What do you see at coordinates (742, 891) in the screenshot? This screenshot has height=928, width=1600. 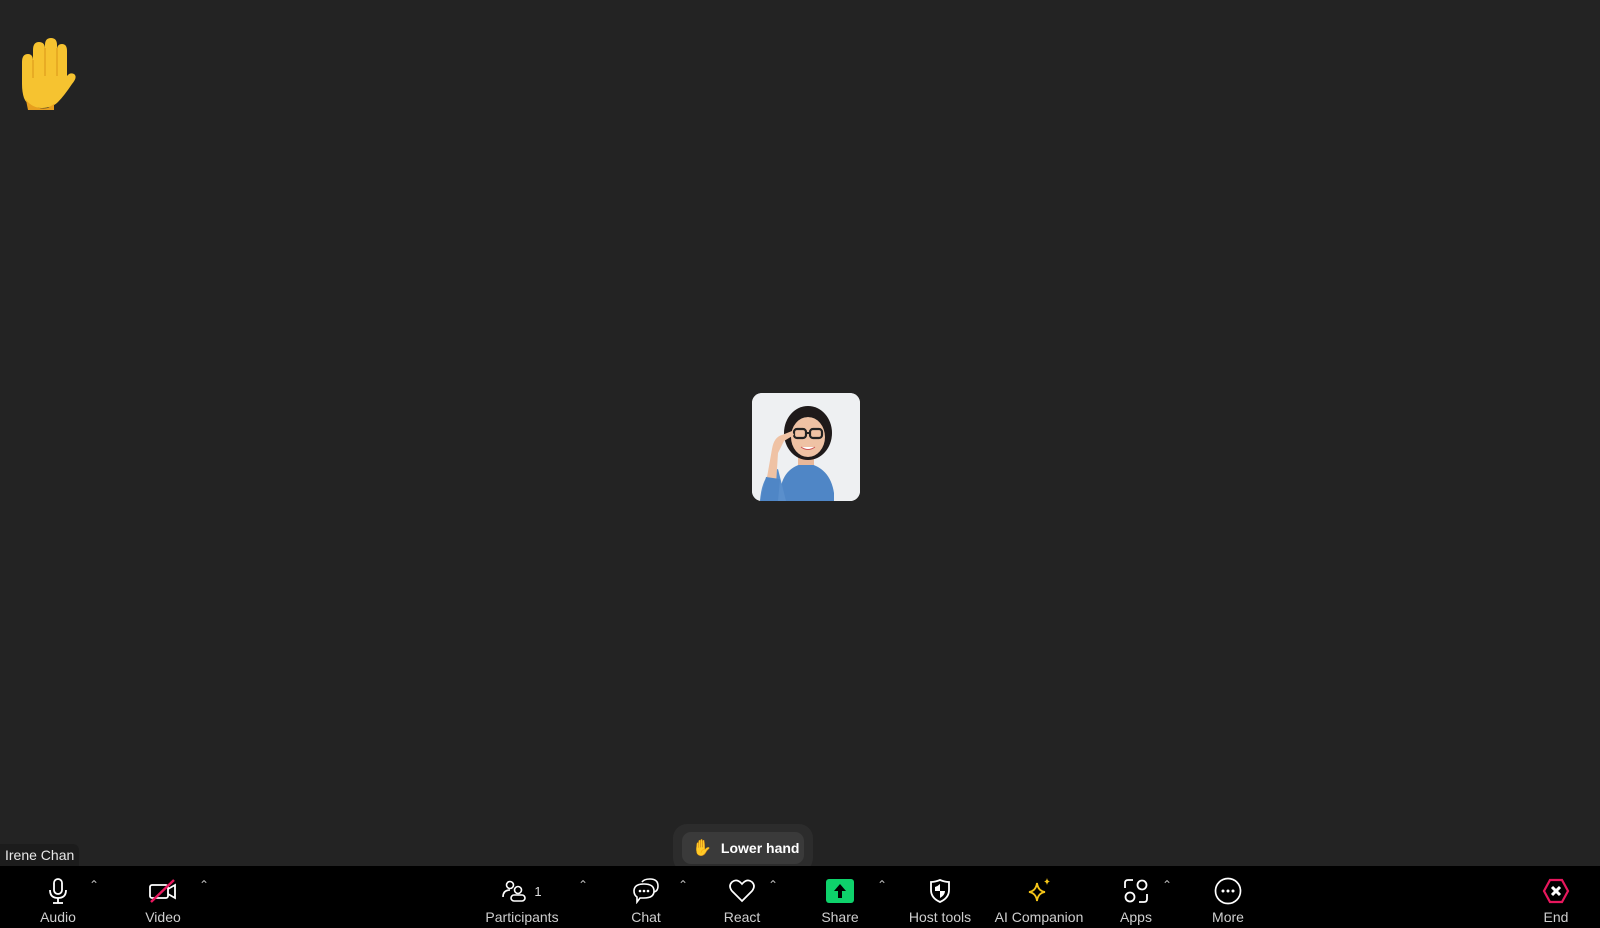 I see `heart-icon` at bounding box center [742, 891].